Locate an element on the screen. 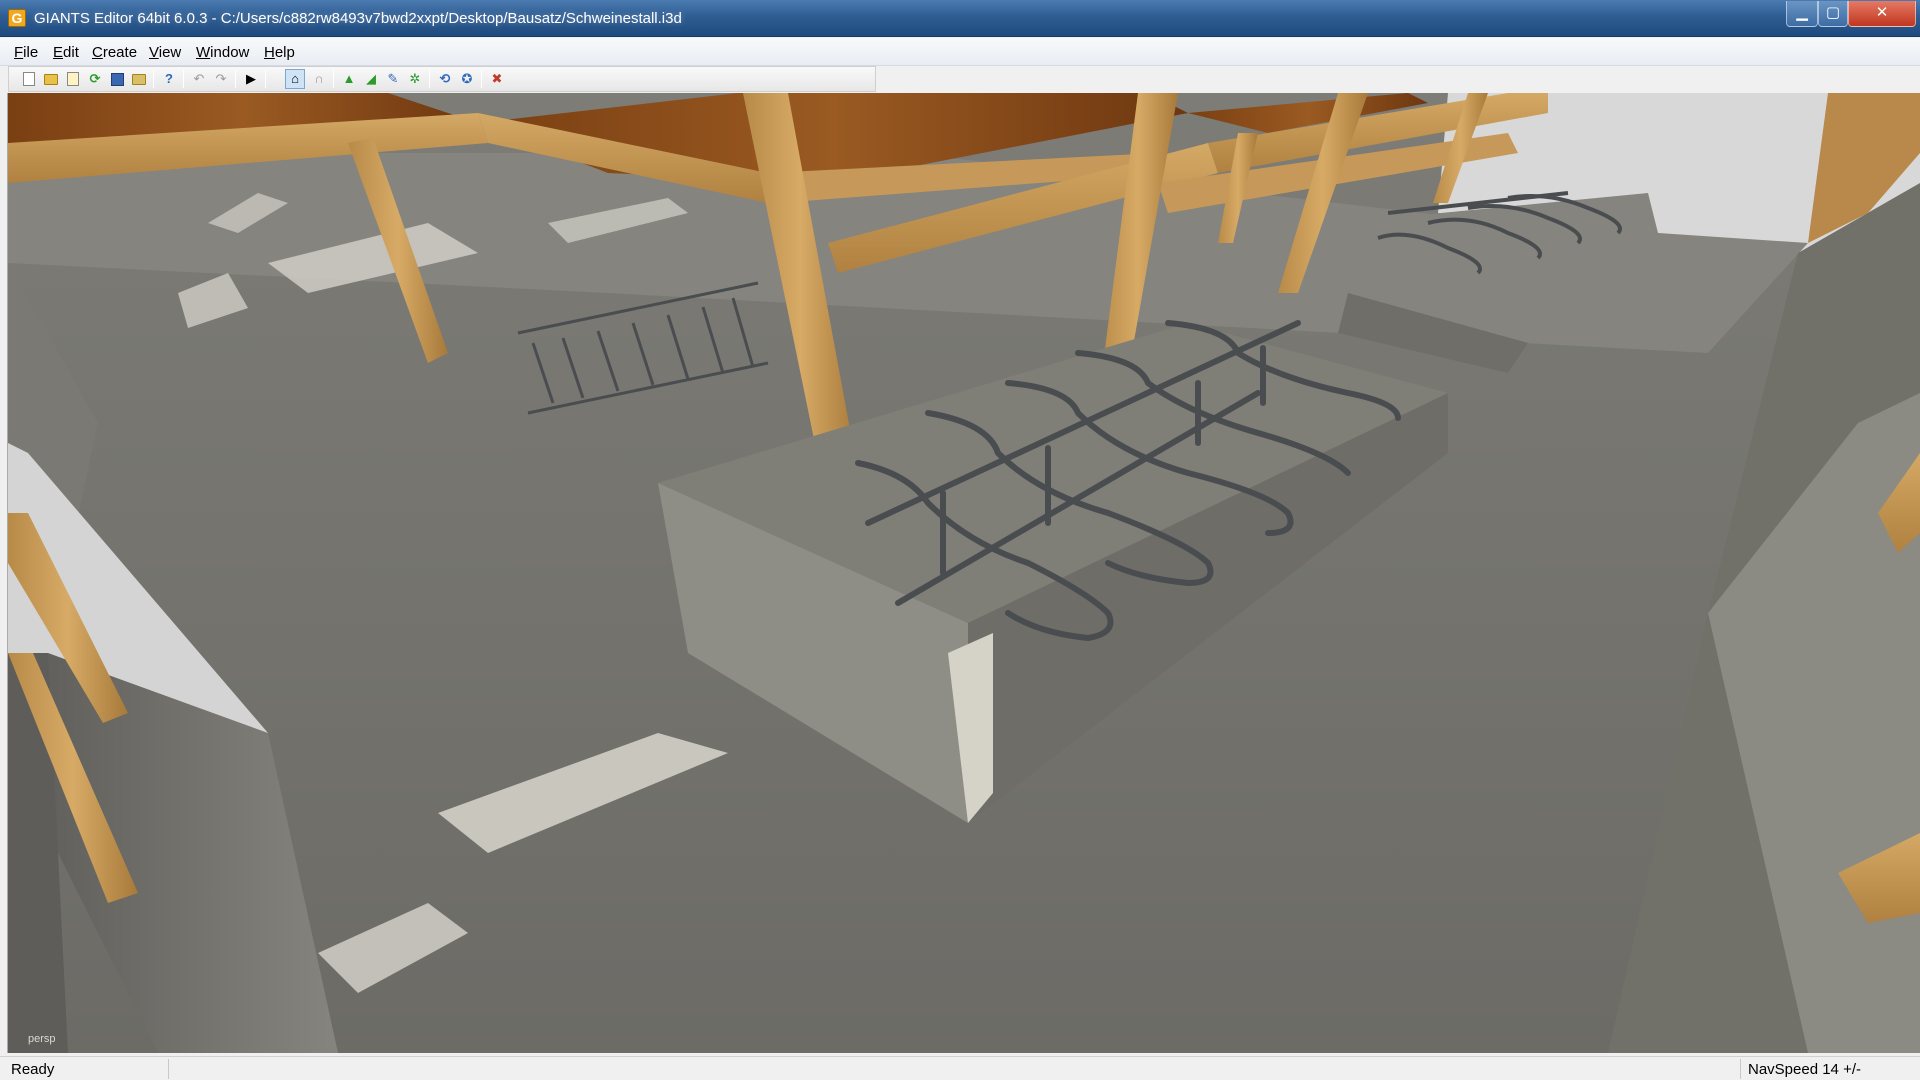 This screenshot has height=1080, width=1920. nav-speed-indicator: NavSpeed 14 +/- is located at coordinates (1804, 1069).